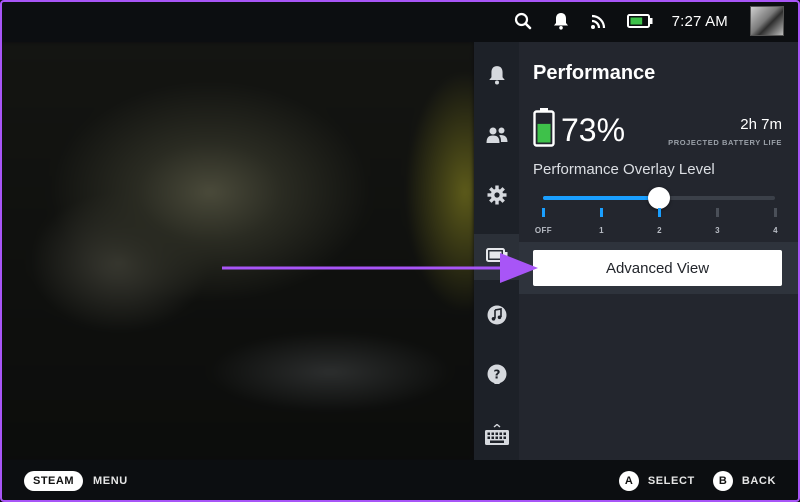 The width and height of the screenshot is (800, 502). Describe the element at coordinates (697, 481) in the screenshot. I see `controller-hints: A SELECT B BACK` at that location.